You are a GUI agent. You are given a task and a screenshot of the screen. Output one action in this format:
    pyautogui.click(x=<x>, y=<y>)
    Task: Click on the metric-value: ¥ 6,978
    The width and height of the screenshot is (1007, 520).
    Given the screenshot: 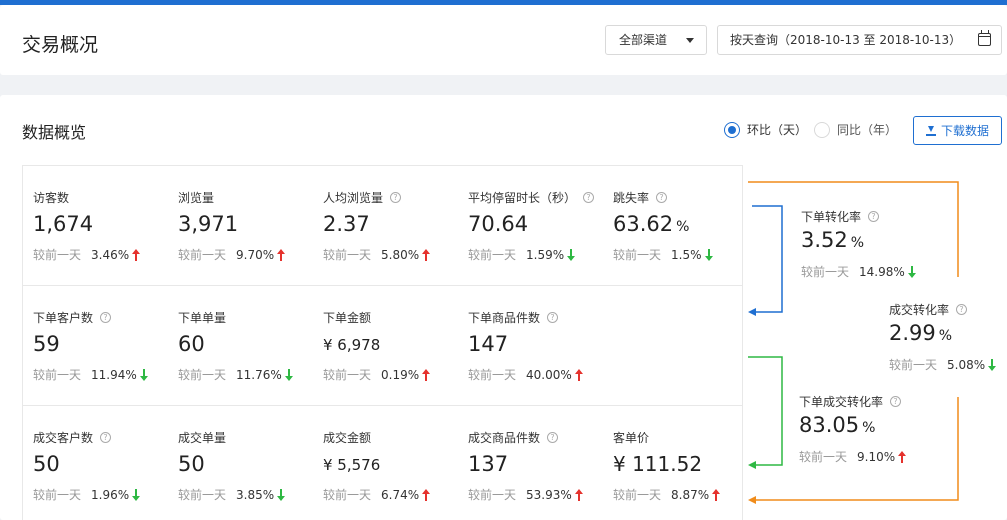 What is the action you would take?
    pyautogui.click(x=351, y=345)
    